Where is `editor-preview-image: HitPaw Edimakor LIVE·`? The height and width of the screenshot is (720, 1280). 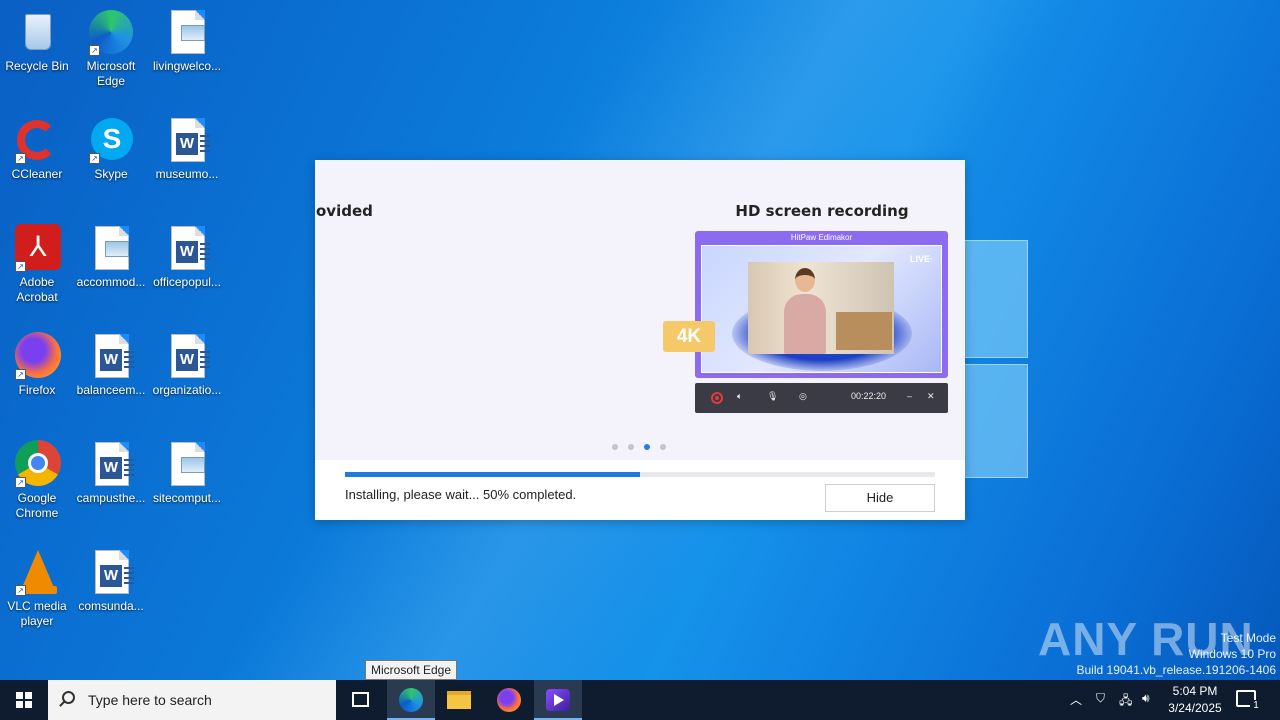
editor-preview-image: HitPaw Edimakor LIVE· is located at coordinates (821, 304).